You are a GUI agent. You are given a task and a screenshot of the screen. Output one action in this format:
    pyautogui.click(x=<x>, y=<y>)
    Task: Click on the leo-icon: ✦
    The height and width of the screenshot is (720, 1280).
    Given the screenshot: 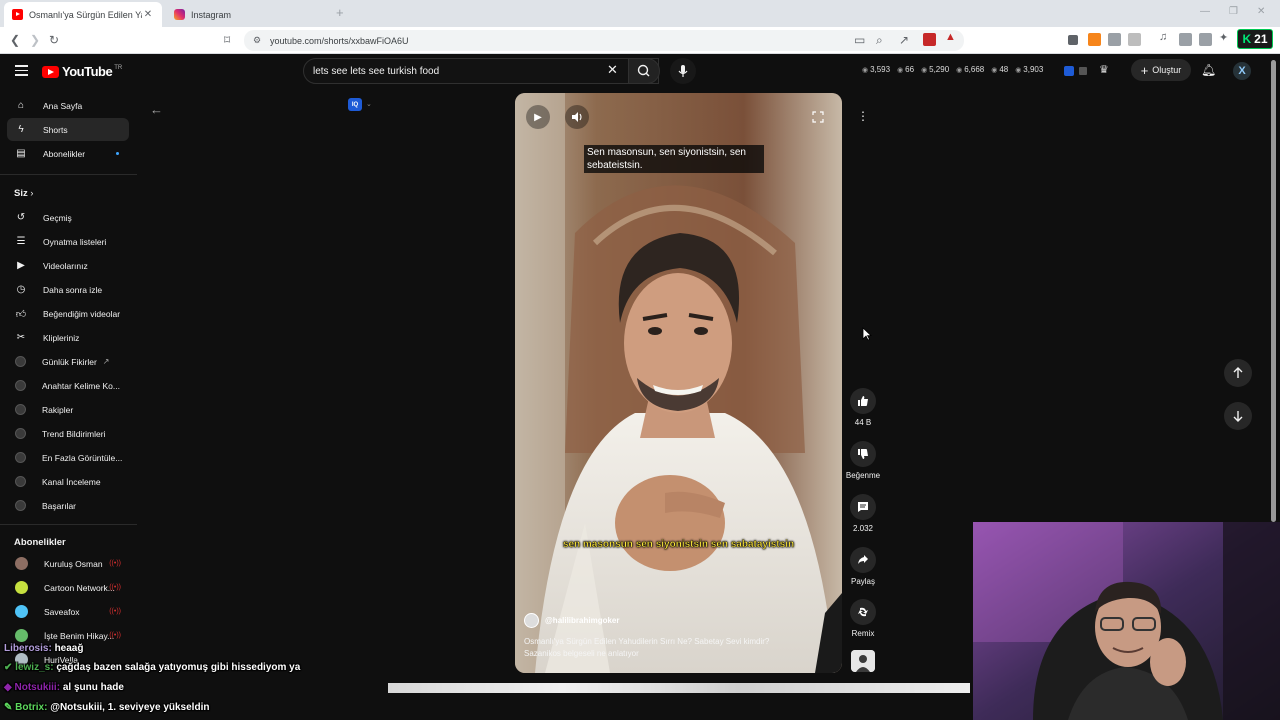 What is the action you would take?
    pyautogui.click(x=1225, y=37)
    